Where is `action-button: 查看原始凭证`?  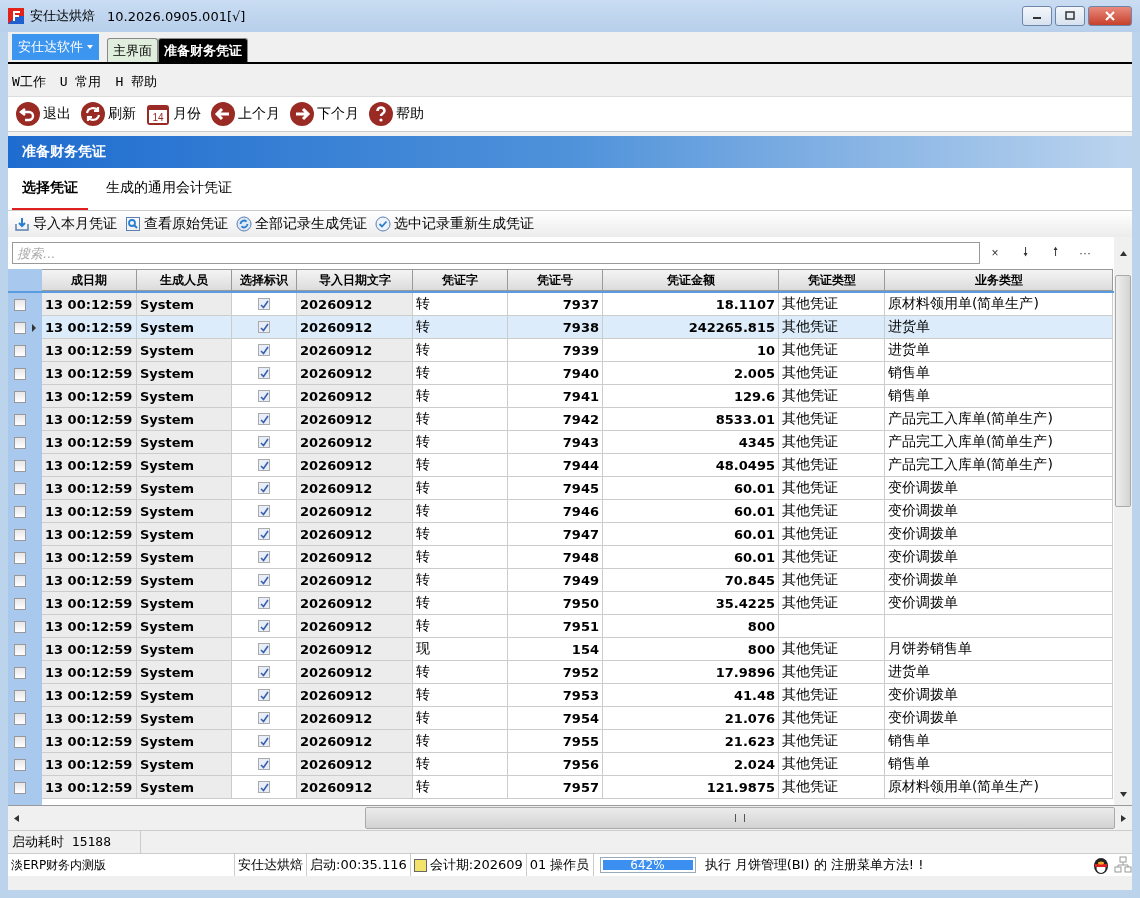 action-button: 查看原始凭证 is located at coordinates (176, 224).